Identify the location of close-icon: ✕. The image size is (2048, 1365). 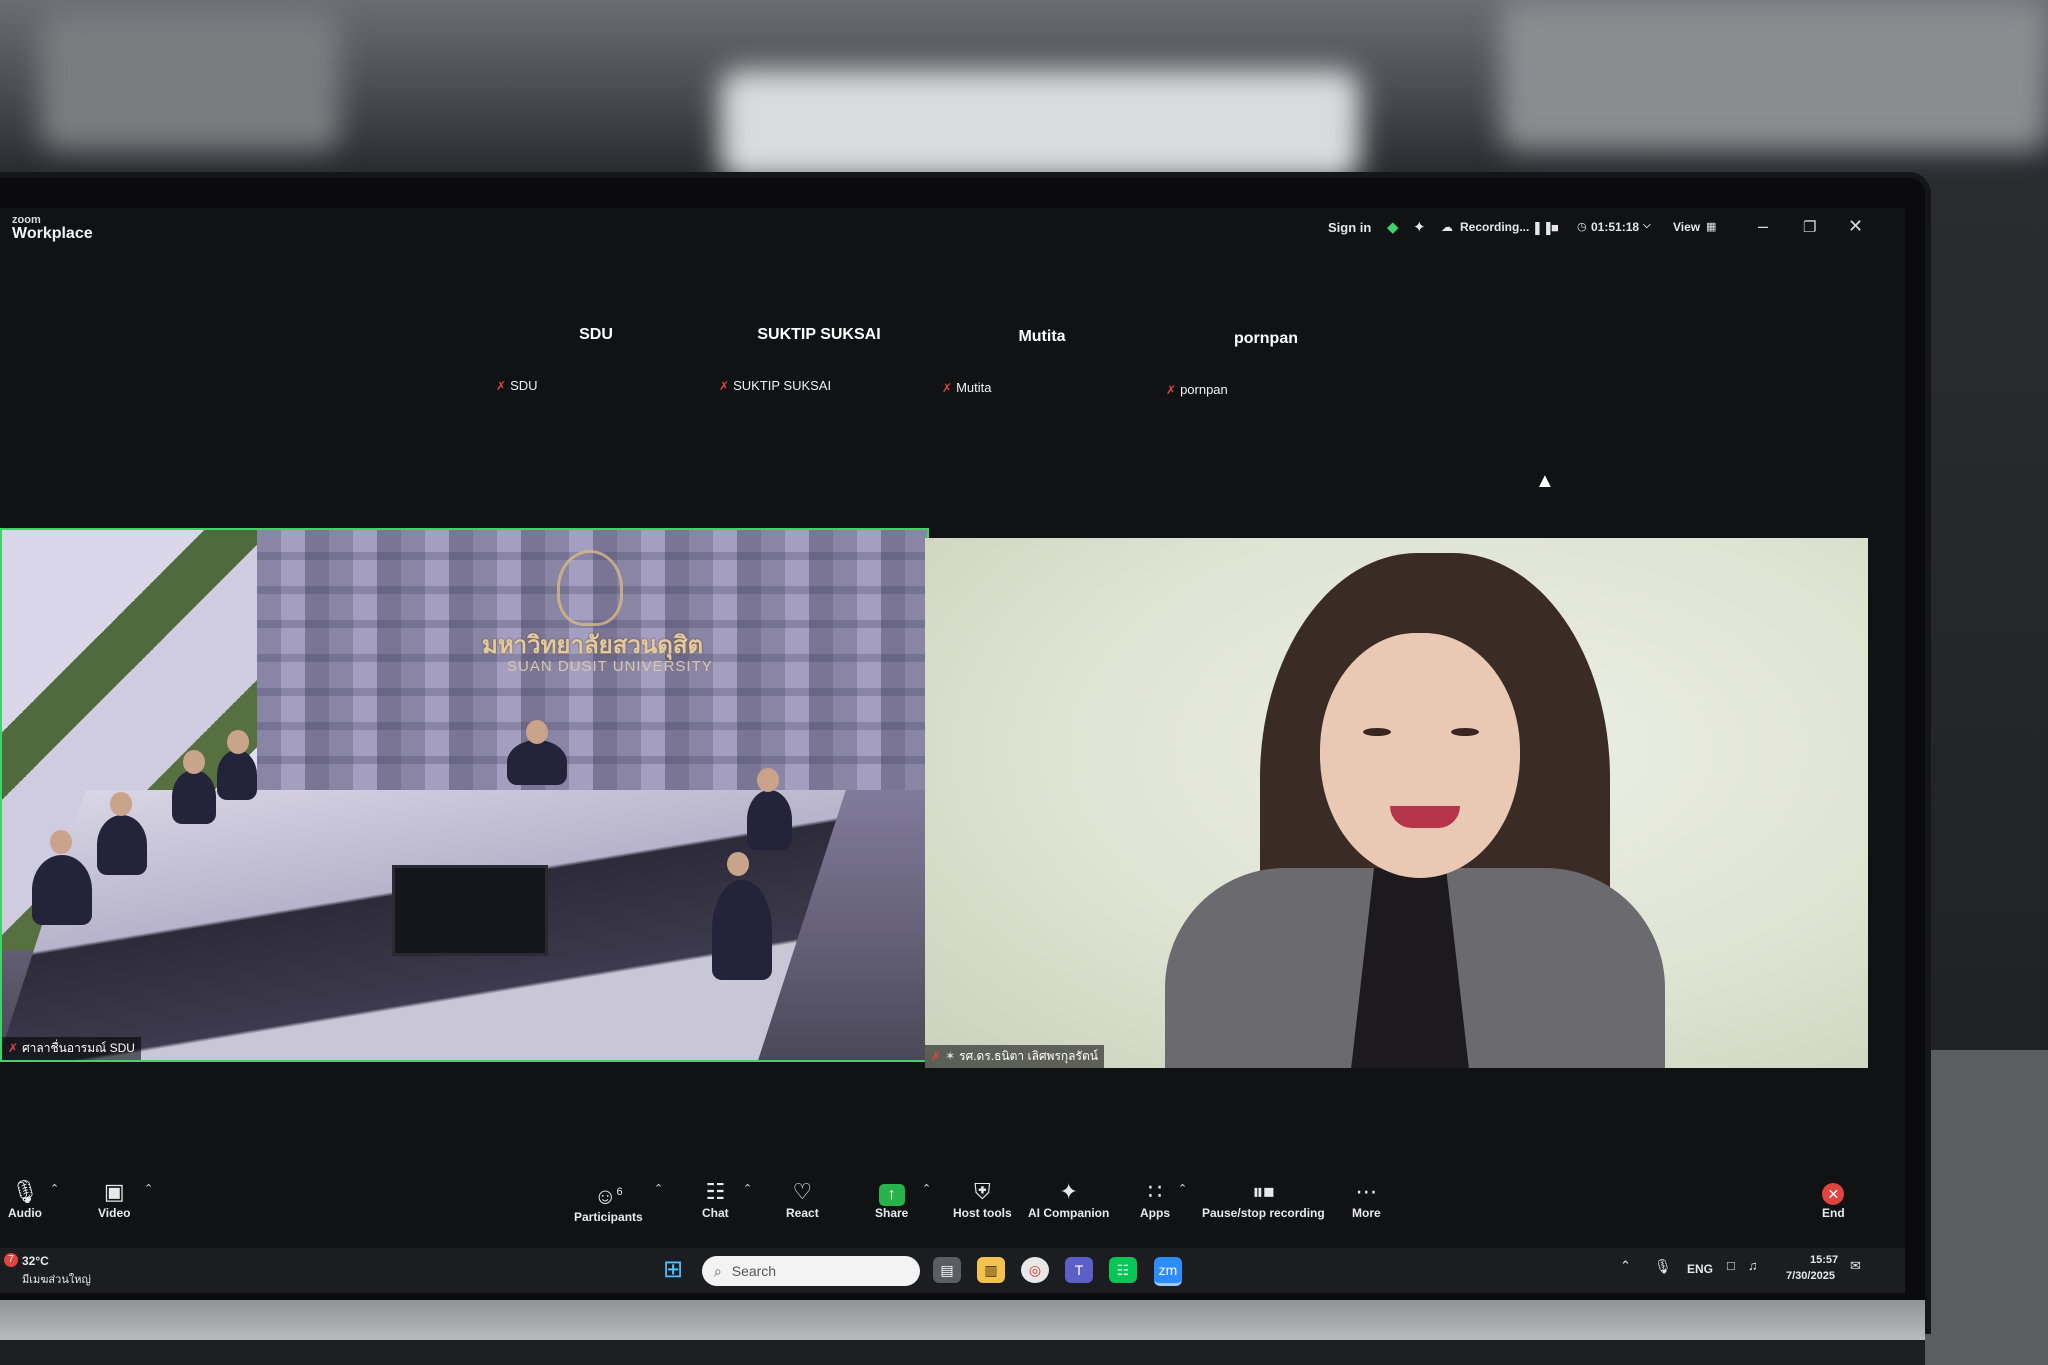
(1855, 226).